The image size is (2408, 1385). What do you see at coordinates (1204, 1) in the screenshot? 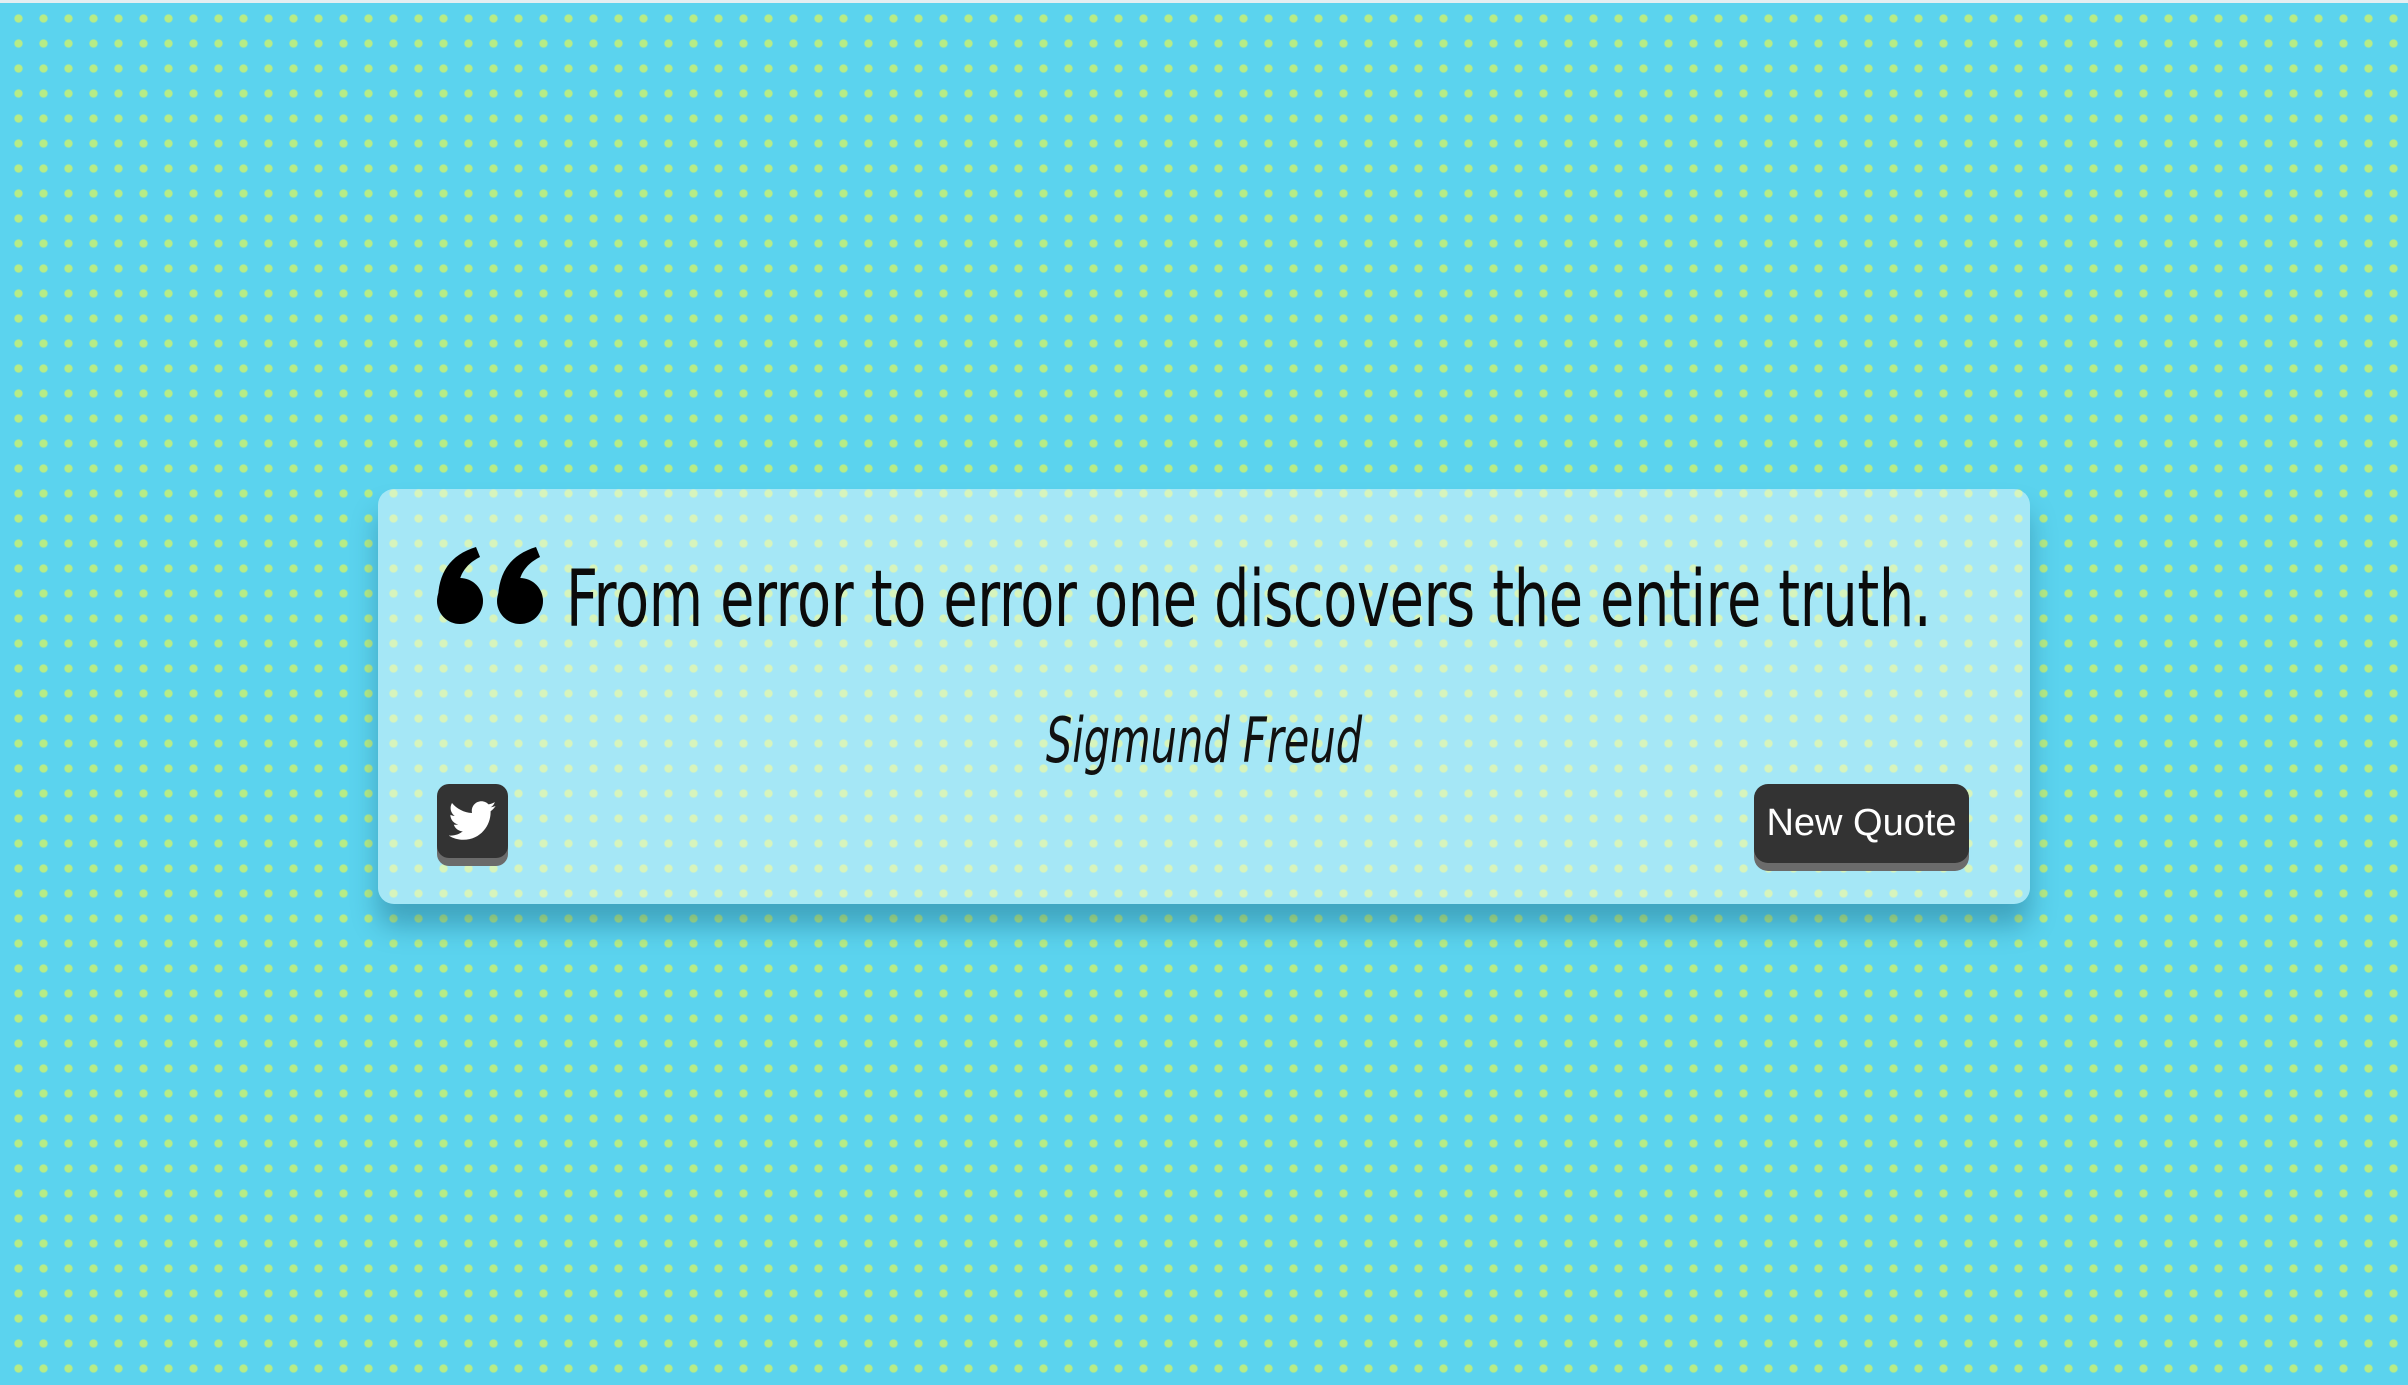
I see `page-top-border` at bounding box center [1204, 1].